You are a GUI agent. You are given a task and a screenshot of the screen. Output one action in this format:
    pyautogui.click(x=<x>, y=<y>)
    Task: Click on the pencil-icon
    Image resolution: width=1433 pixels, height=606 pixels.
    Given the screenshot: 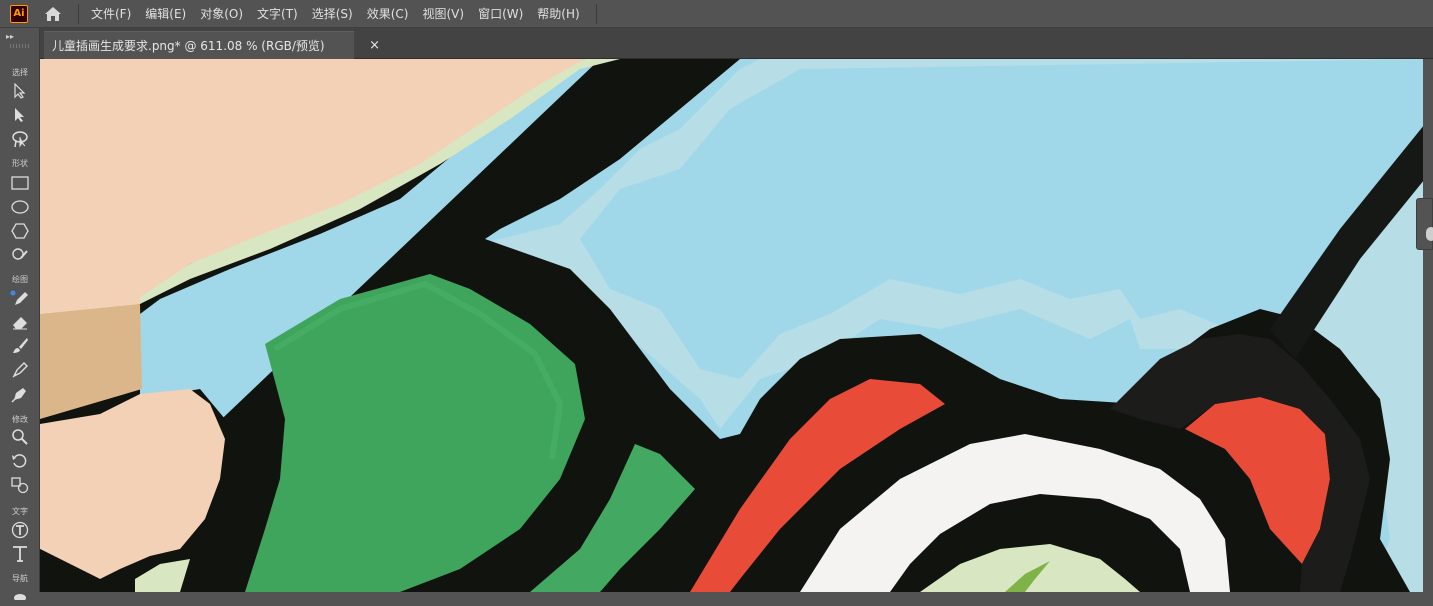 What is the action you would take?
    pyautogui.click(x=19, y=297)
    